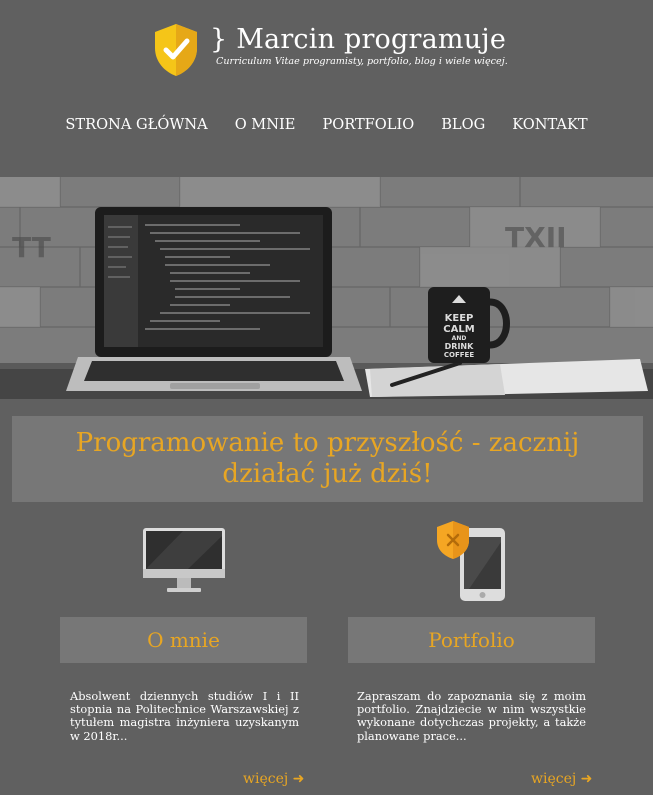  What do you see at coordinates (368, 124) in the screenshot?
I see `nav-portfolio: PORTFOLIO` at bounding box center [368, 124].